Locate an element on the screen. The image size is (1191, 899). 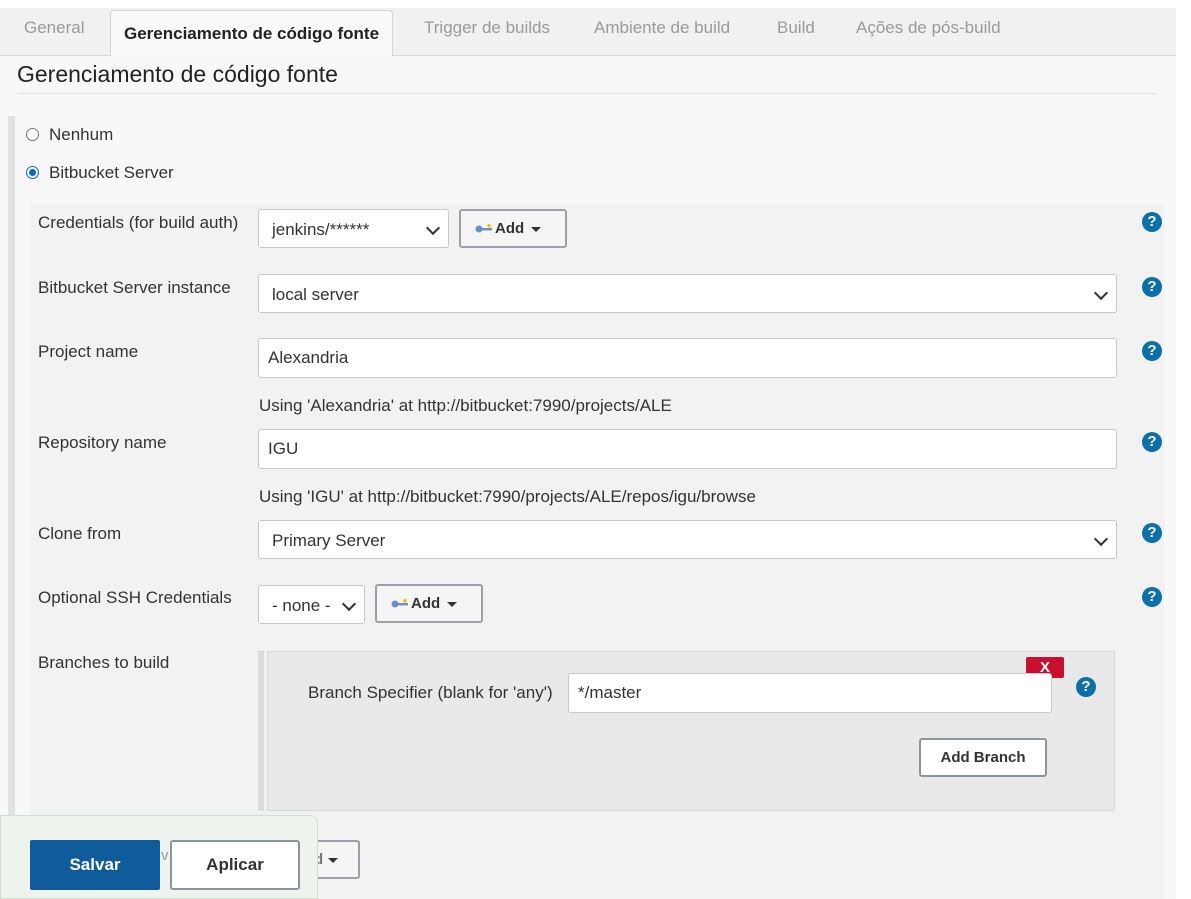
clone-from-label: Clone from is located at coordinates (80, 533).